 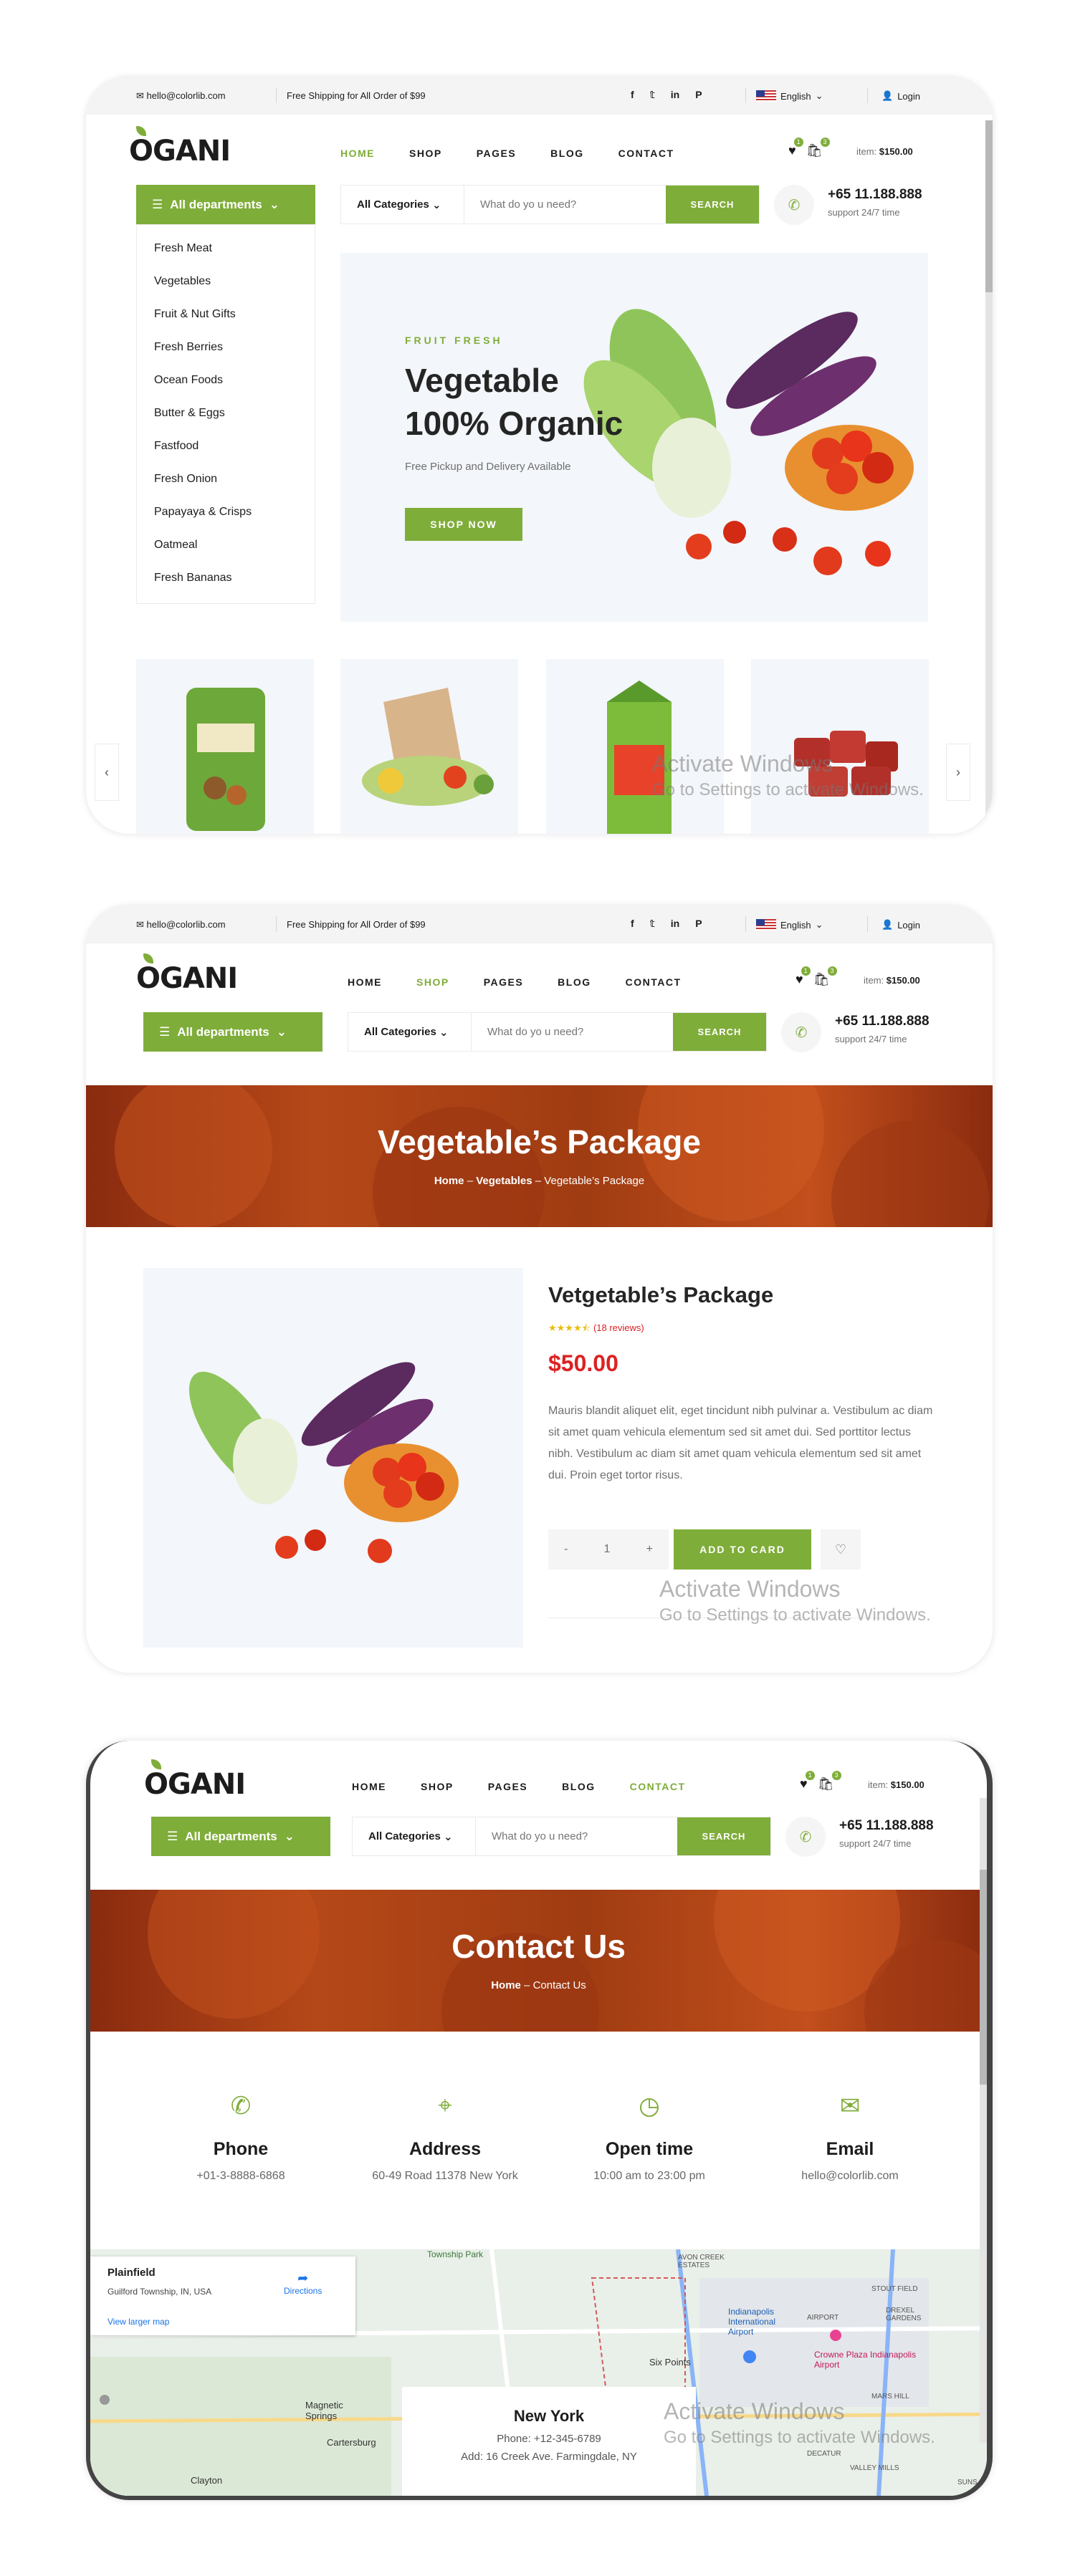 What do you see at coordinates (464, 524) in the screenshot?
I see `shop-now-button: SHOP NOW` at bounding box center [464, 524].